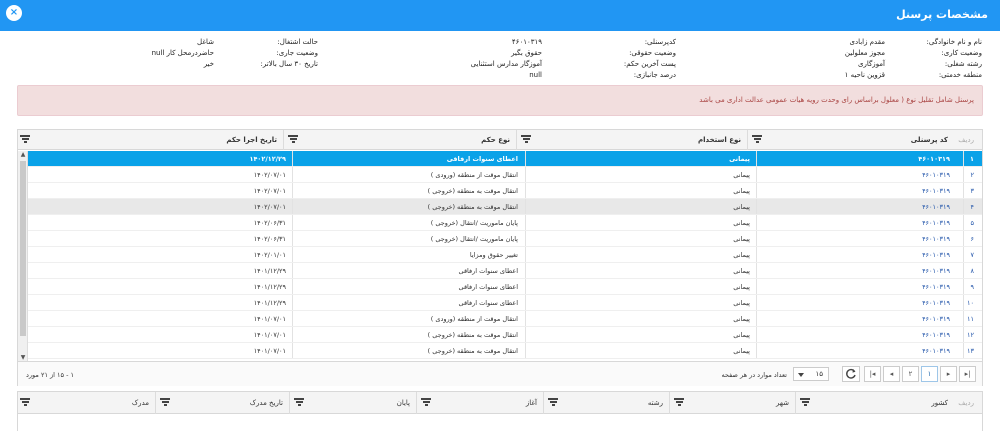 Image resolution: width=1000 pixels, height=431 pixels. Describe the element at coordinates (269, 239) in the screenshot. I see `cell-date: ۱۴۰۲/۰۶/۳۱` at that location.